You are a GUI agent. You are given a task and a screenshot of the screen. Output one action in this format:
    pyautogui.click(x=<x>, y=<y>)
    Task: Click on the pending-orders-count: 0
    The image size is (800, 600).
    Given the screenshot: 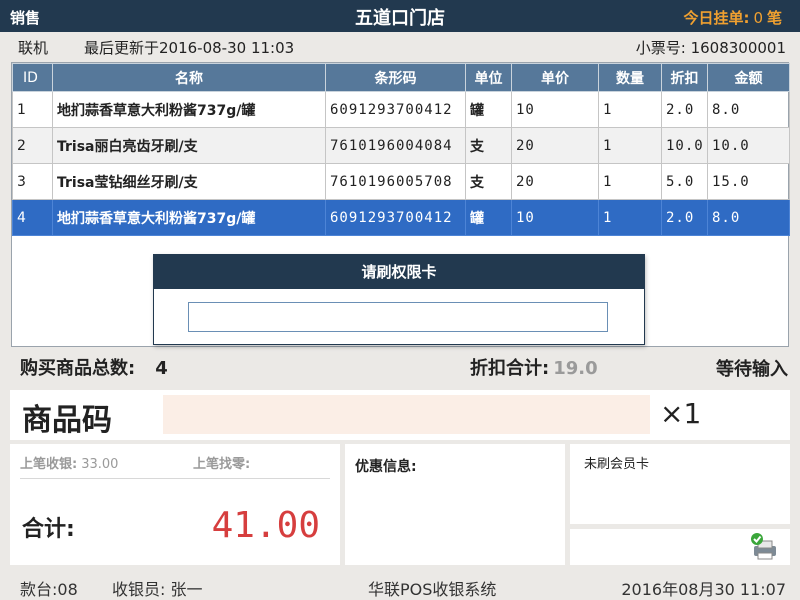 What is the action you would take?
    pyautogui.click(x=758, y=18)
    